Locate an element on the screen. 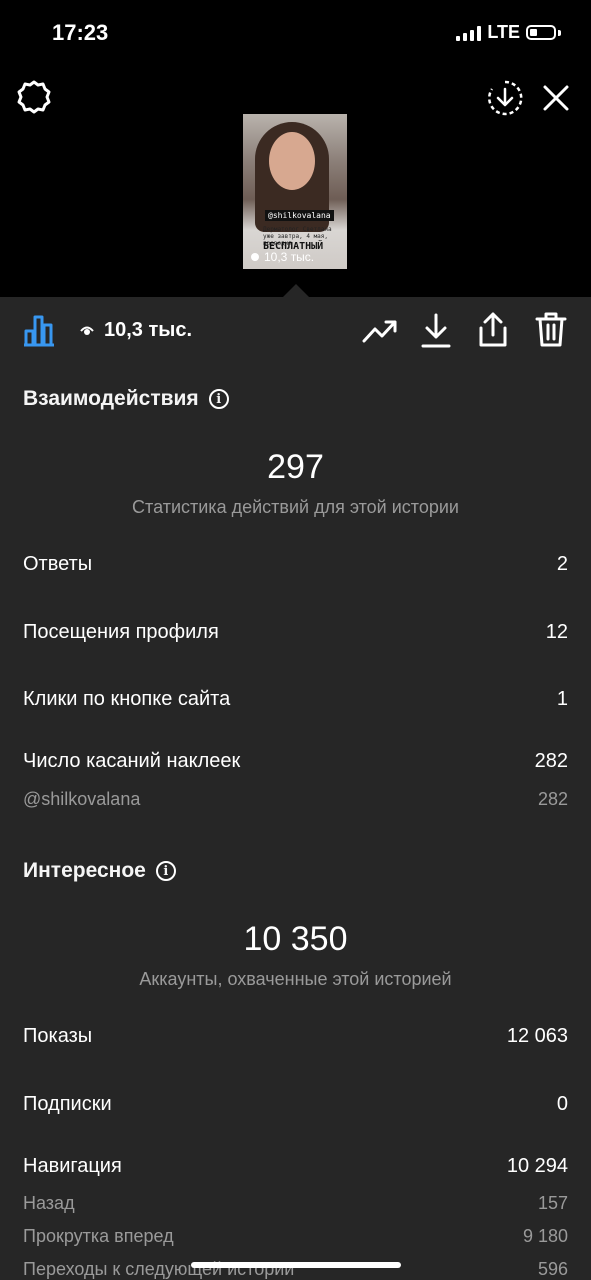 This screenshot has width=591, height=1280. trending-icon is located at coordinates (380, 331).